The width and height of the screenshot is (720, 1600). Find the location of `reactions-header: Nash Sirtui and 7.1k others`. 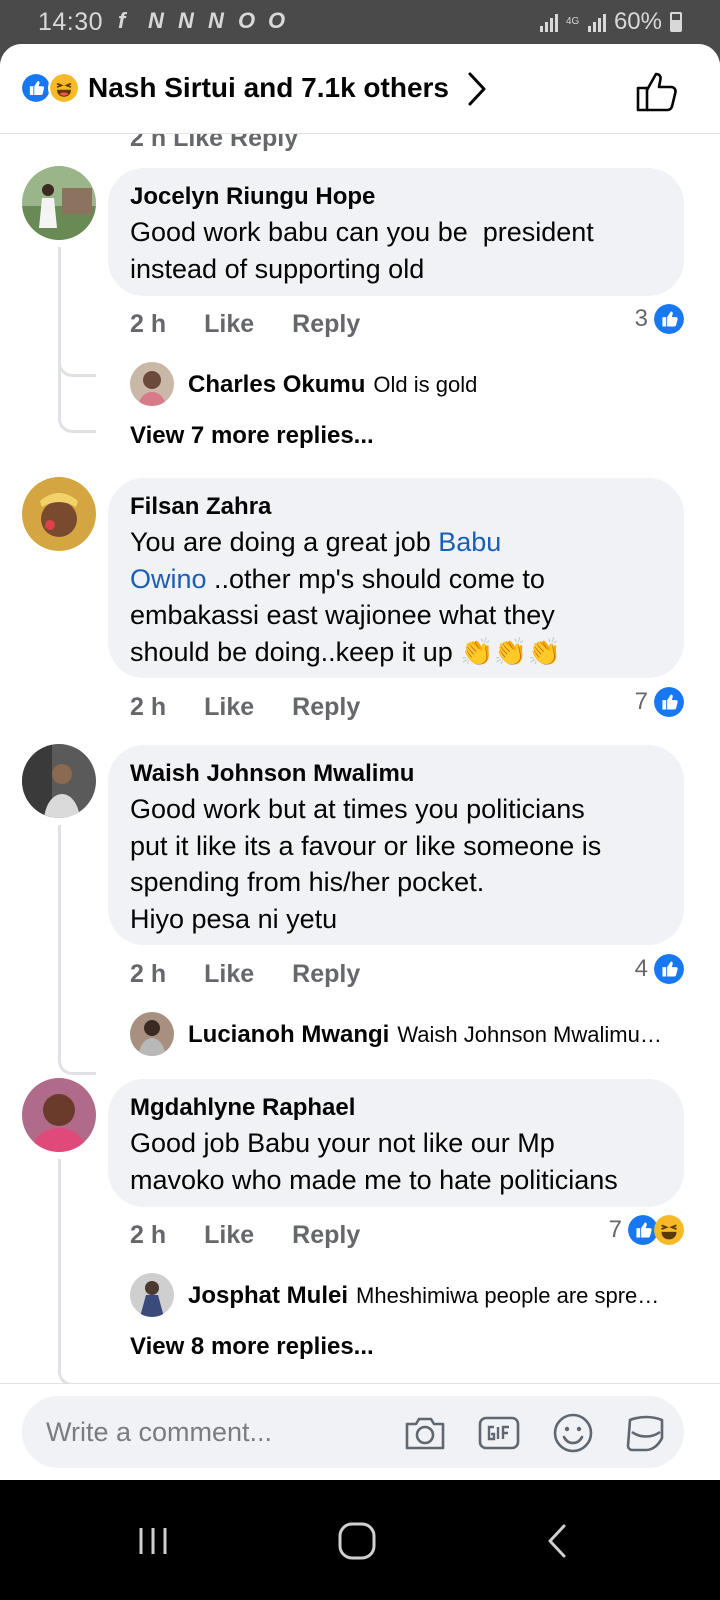

reactions-header: Nash Sirtui and 7.1k others is located at coordinates (360, 89).